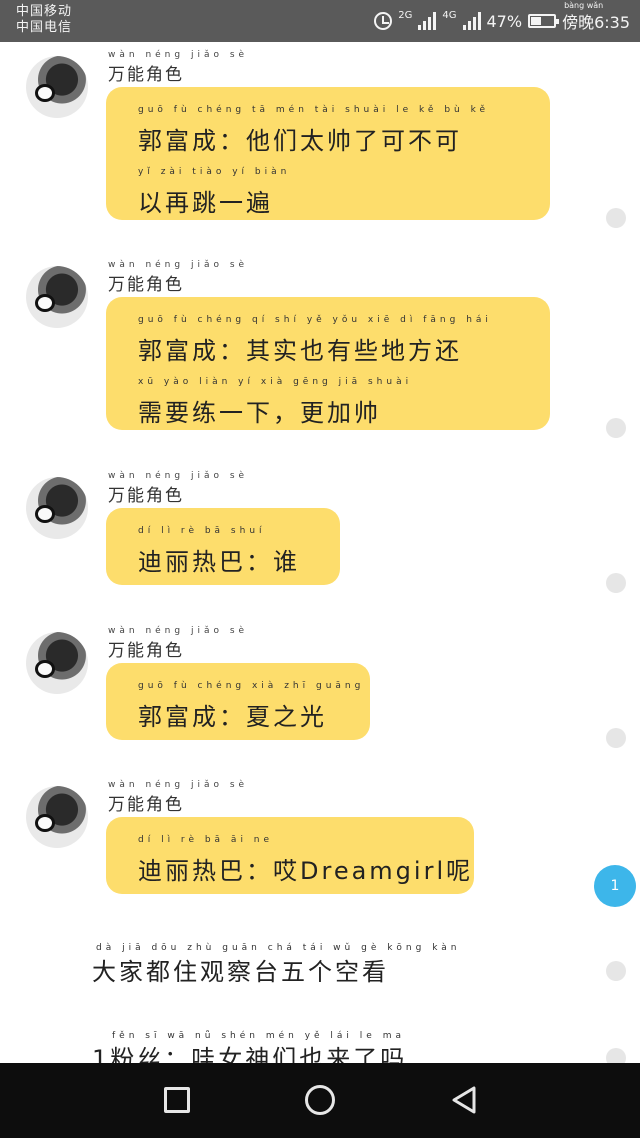 The height and width of the screenshot is (1138, 640). I want to click on status-icons: 2G 4G 47% bàng wǎn 傍晚6:35, so click(502, 21).